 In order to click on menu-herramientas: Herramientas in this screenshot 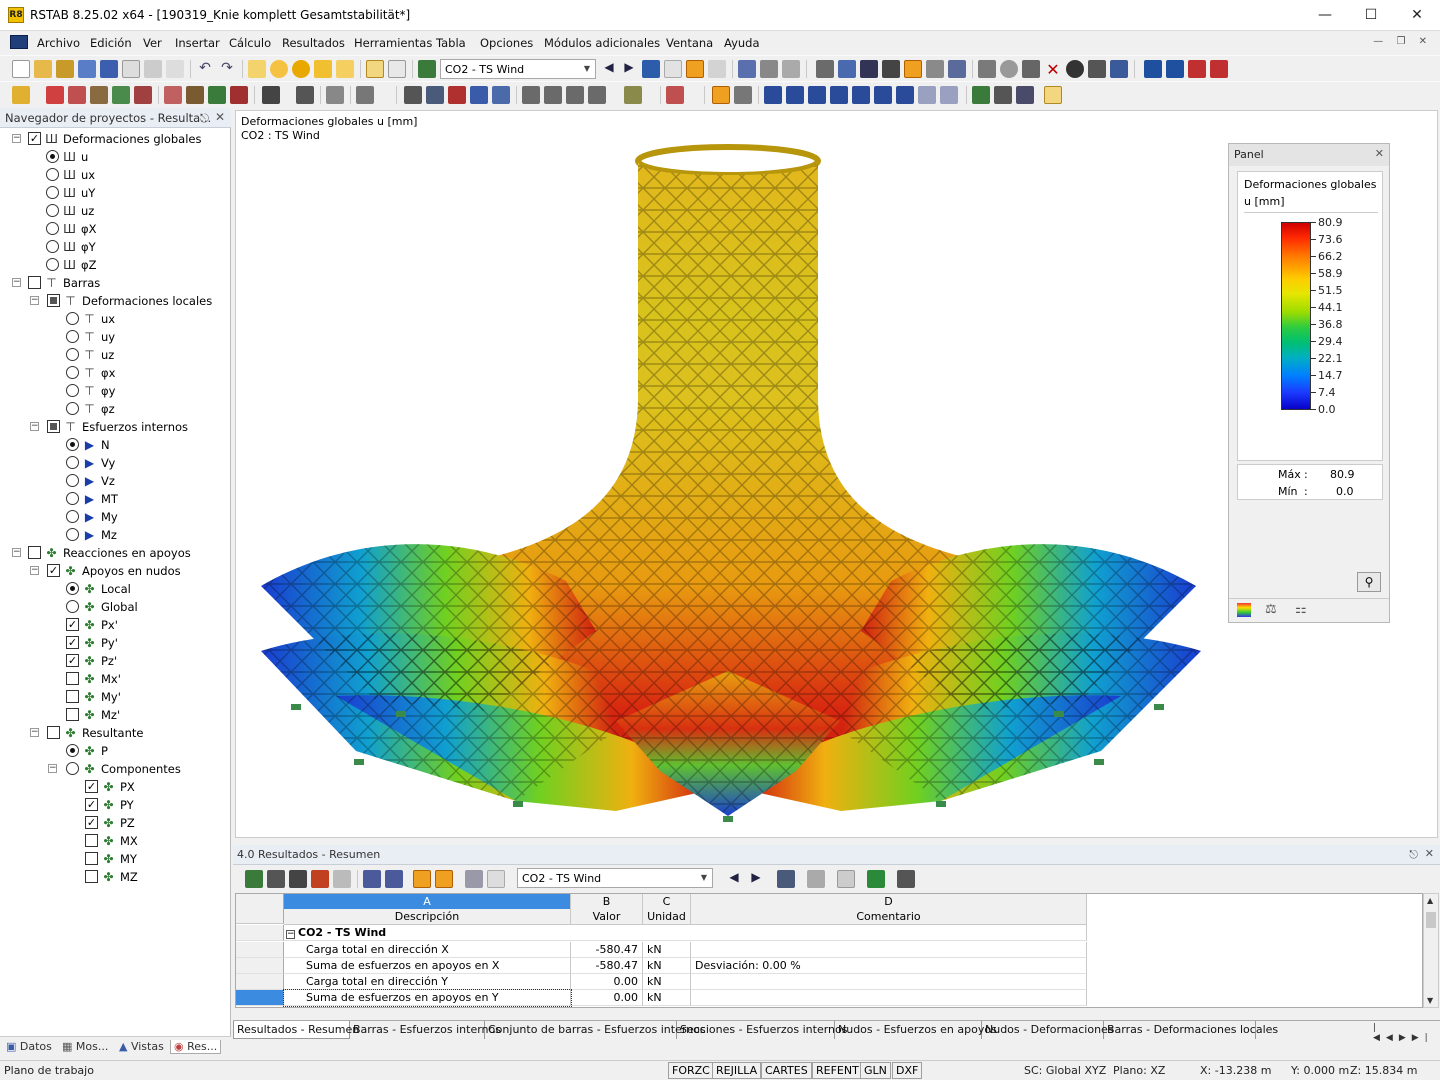, I will do `click(393, 43)`.